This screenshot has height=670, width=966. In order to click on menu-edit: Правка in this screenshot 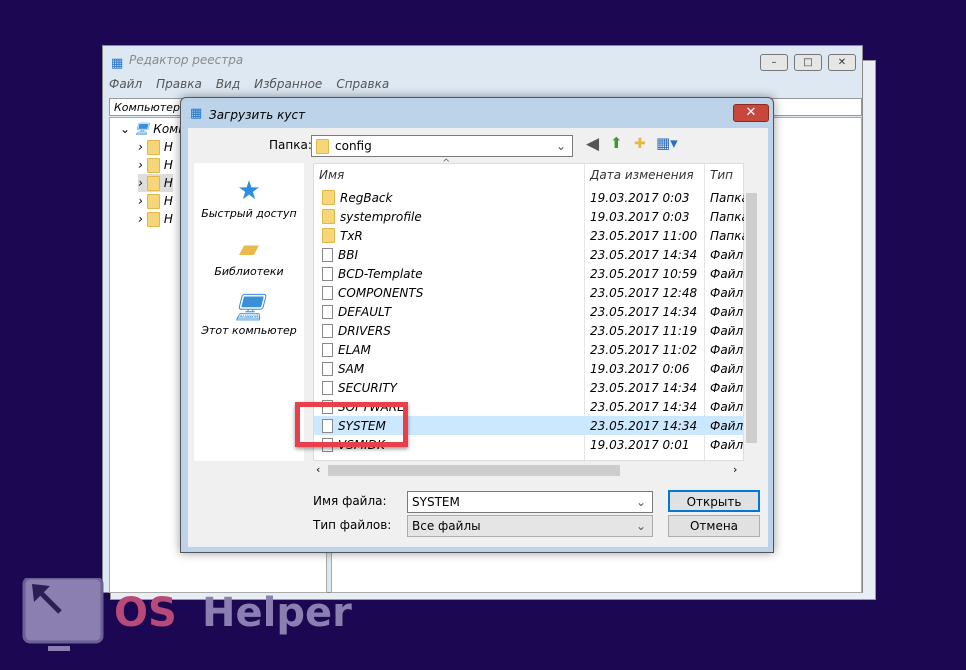, I will do `click(179, 87)`.